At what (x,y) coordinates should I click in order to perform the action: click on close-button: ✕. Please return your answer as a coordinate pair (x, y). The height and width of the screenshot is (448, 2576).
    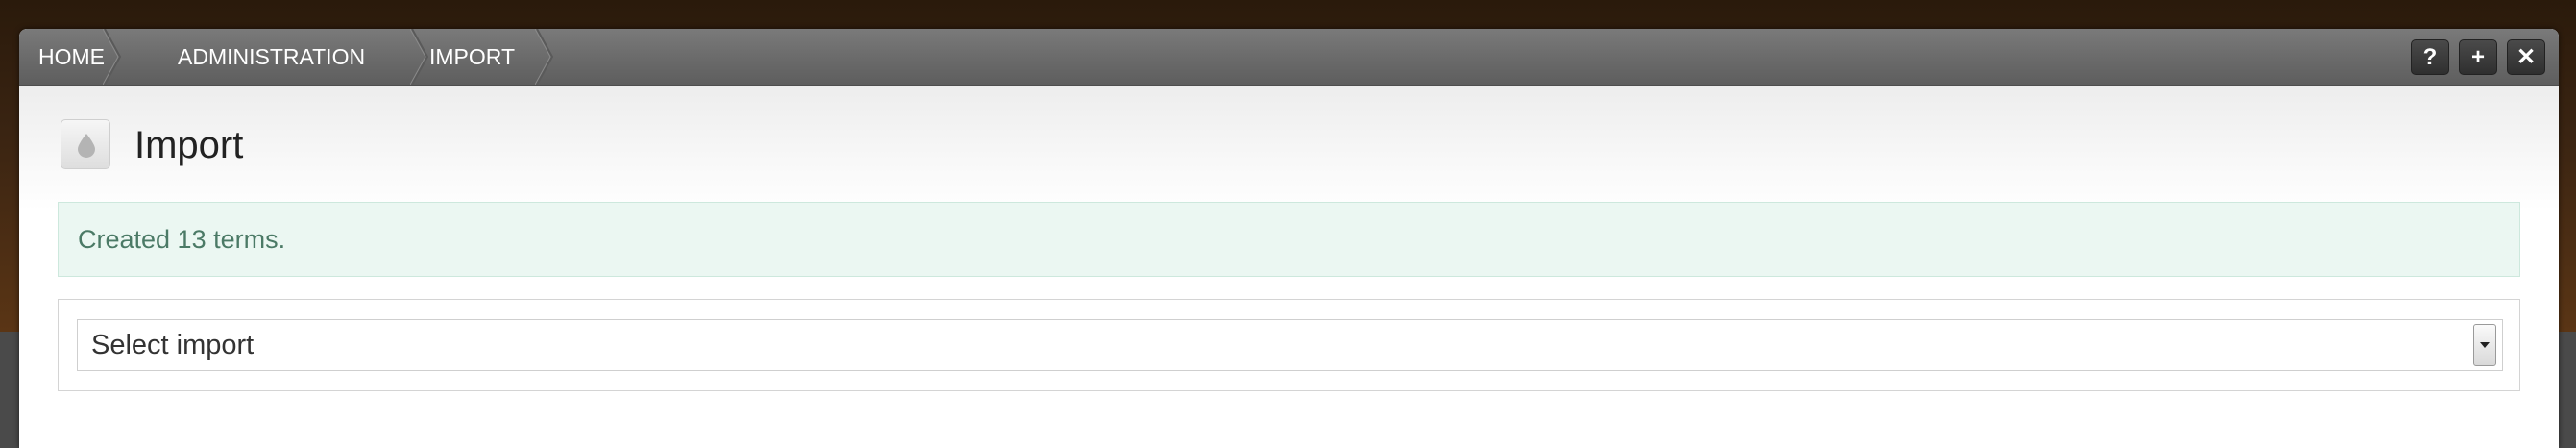
    Looking at the image, I should click on (2526, 57).